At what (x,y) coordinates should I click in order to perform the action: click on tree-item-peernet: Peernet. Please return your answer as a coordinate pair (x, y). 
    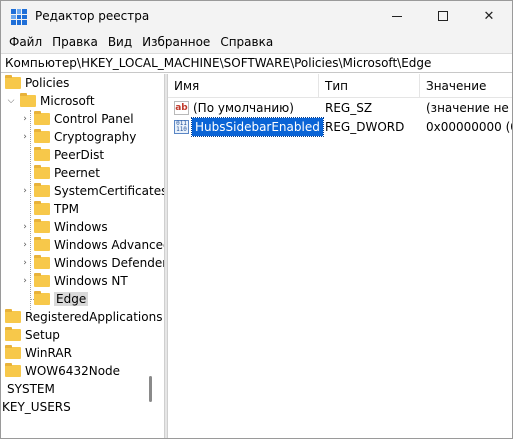
    Looking at the image, I should click on (67, 173).